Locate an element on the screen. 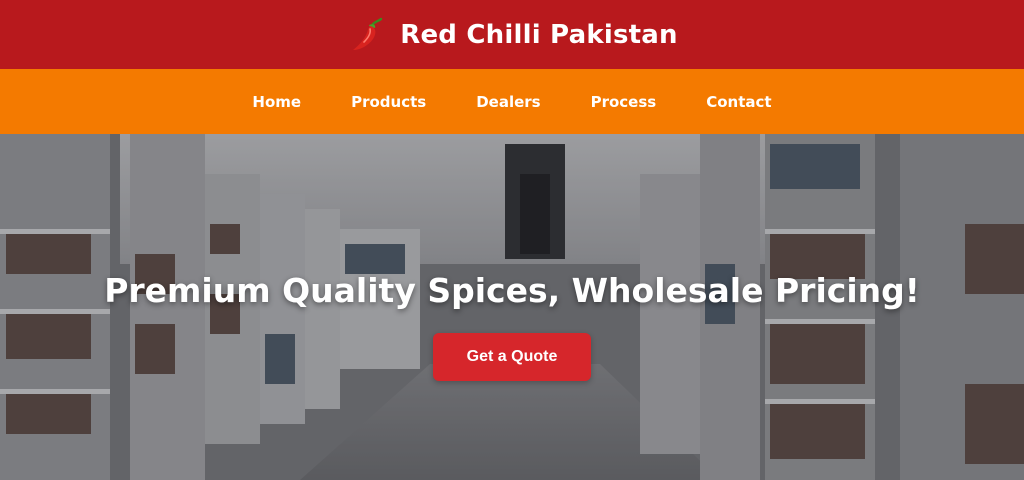  nav-item-products: Products is located at coordinates (388, 102).